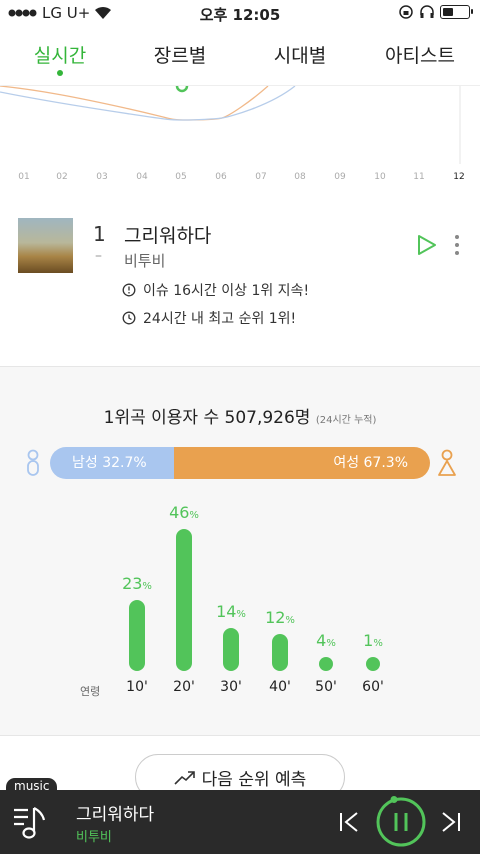 The height and width of the screenshot is (854, 480). What do you see at coordinates (459, 177) in the screenshot?
I see `hour-label-current: 12` at bounding box center [459, 177].